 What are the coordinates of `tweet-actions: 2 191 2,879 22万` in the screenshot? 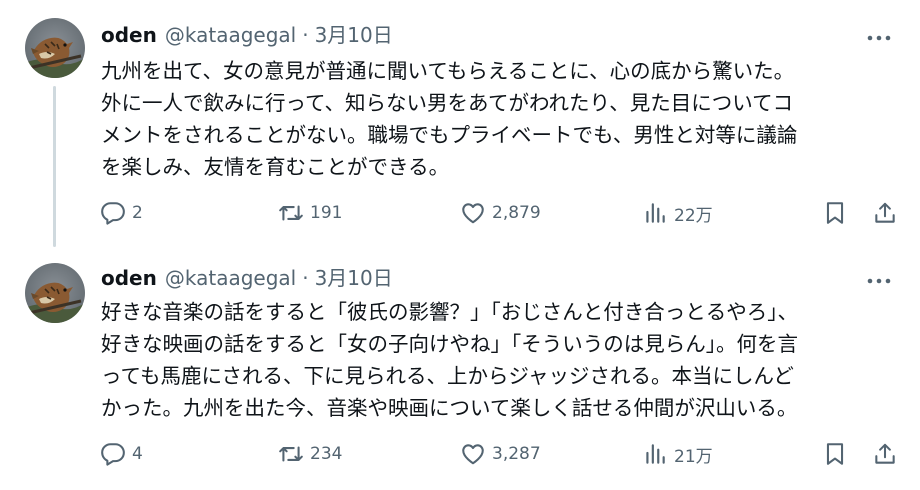 It's located at (460, 213).